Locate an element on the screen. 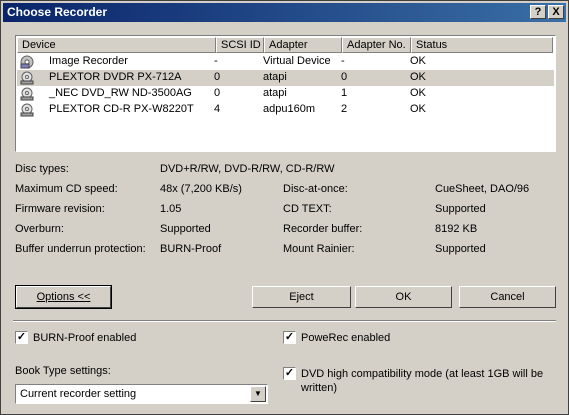 The width and height of the screenshot is (569, 415). column-header-scsi-id: SCSI ID is located at coordinates (240, 45).